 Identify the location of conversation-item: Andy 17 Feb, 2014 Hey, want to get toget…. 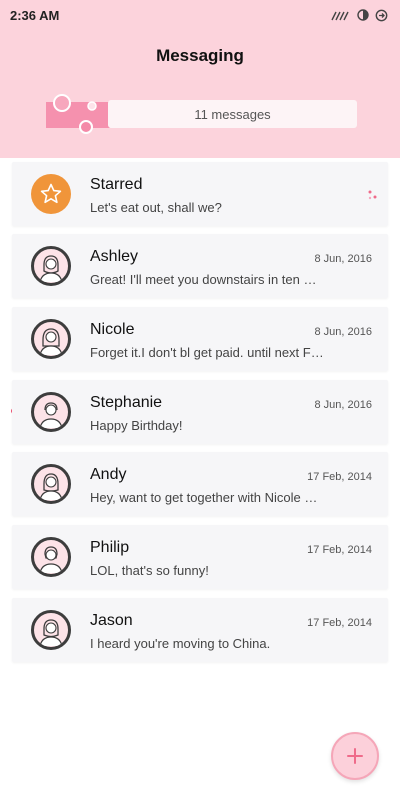
(200, 484).